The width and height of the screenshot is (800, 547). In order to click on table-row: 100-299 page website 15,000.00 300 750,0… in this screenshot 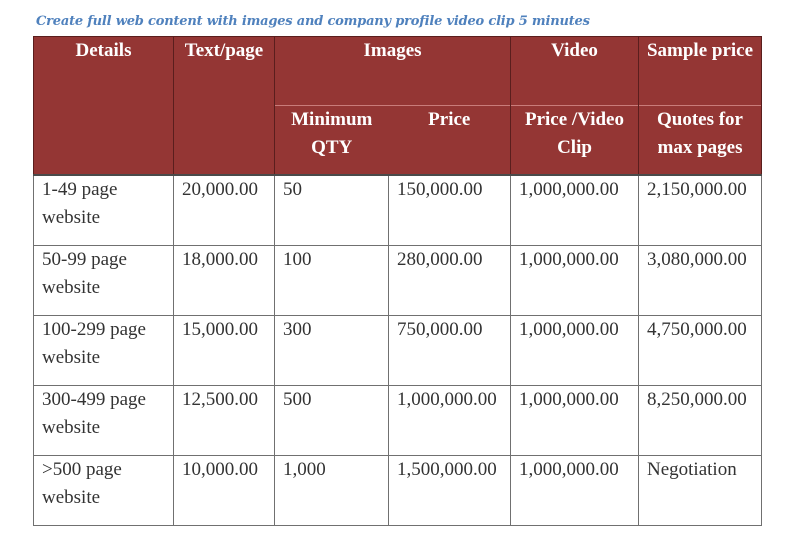, I will do `click(397, 350)`.